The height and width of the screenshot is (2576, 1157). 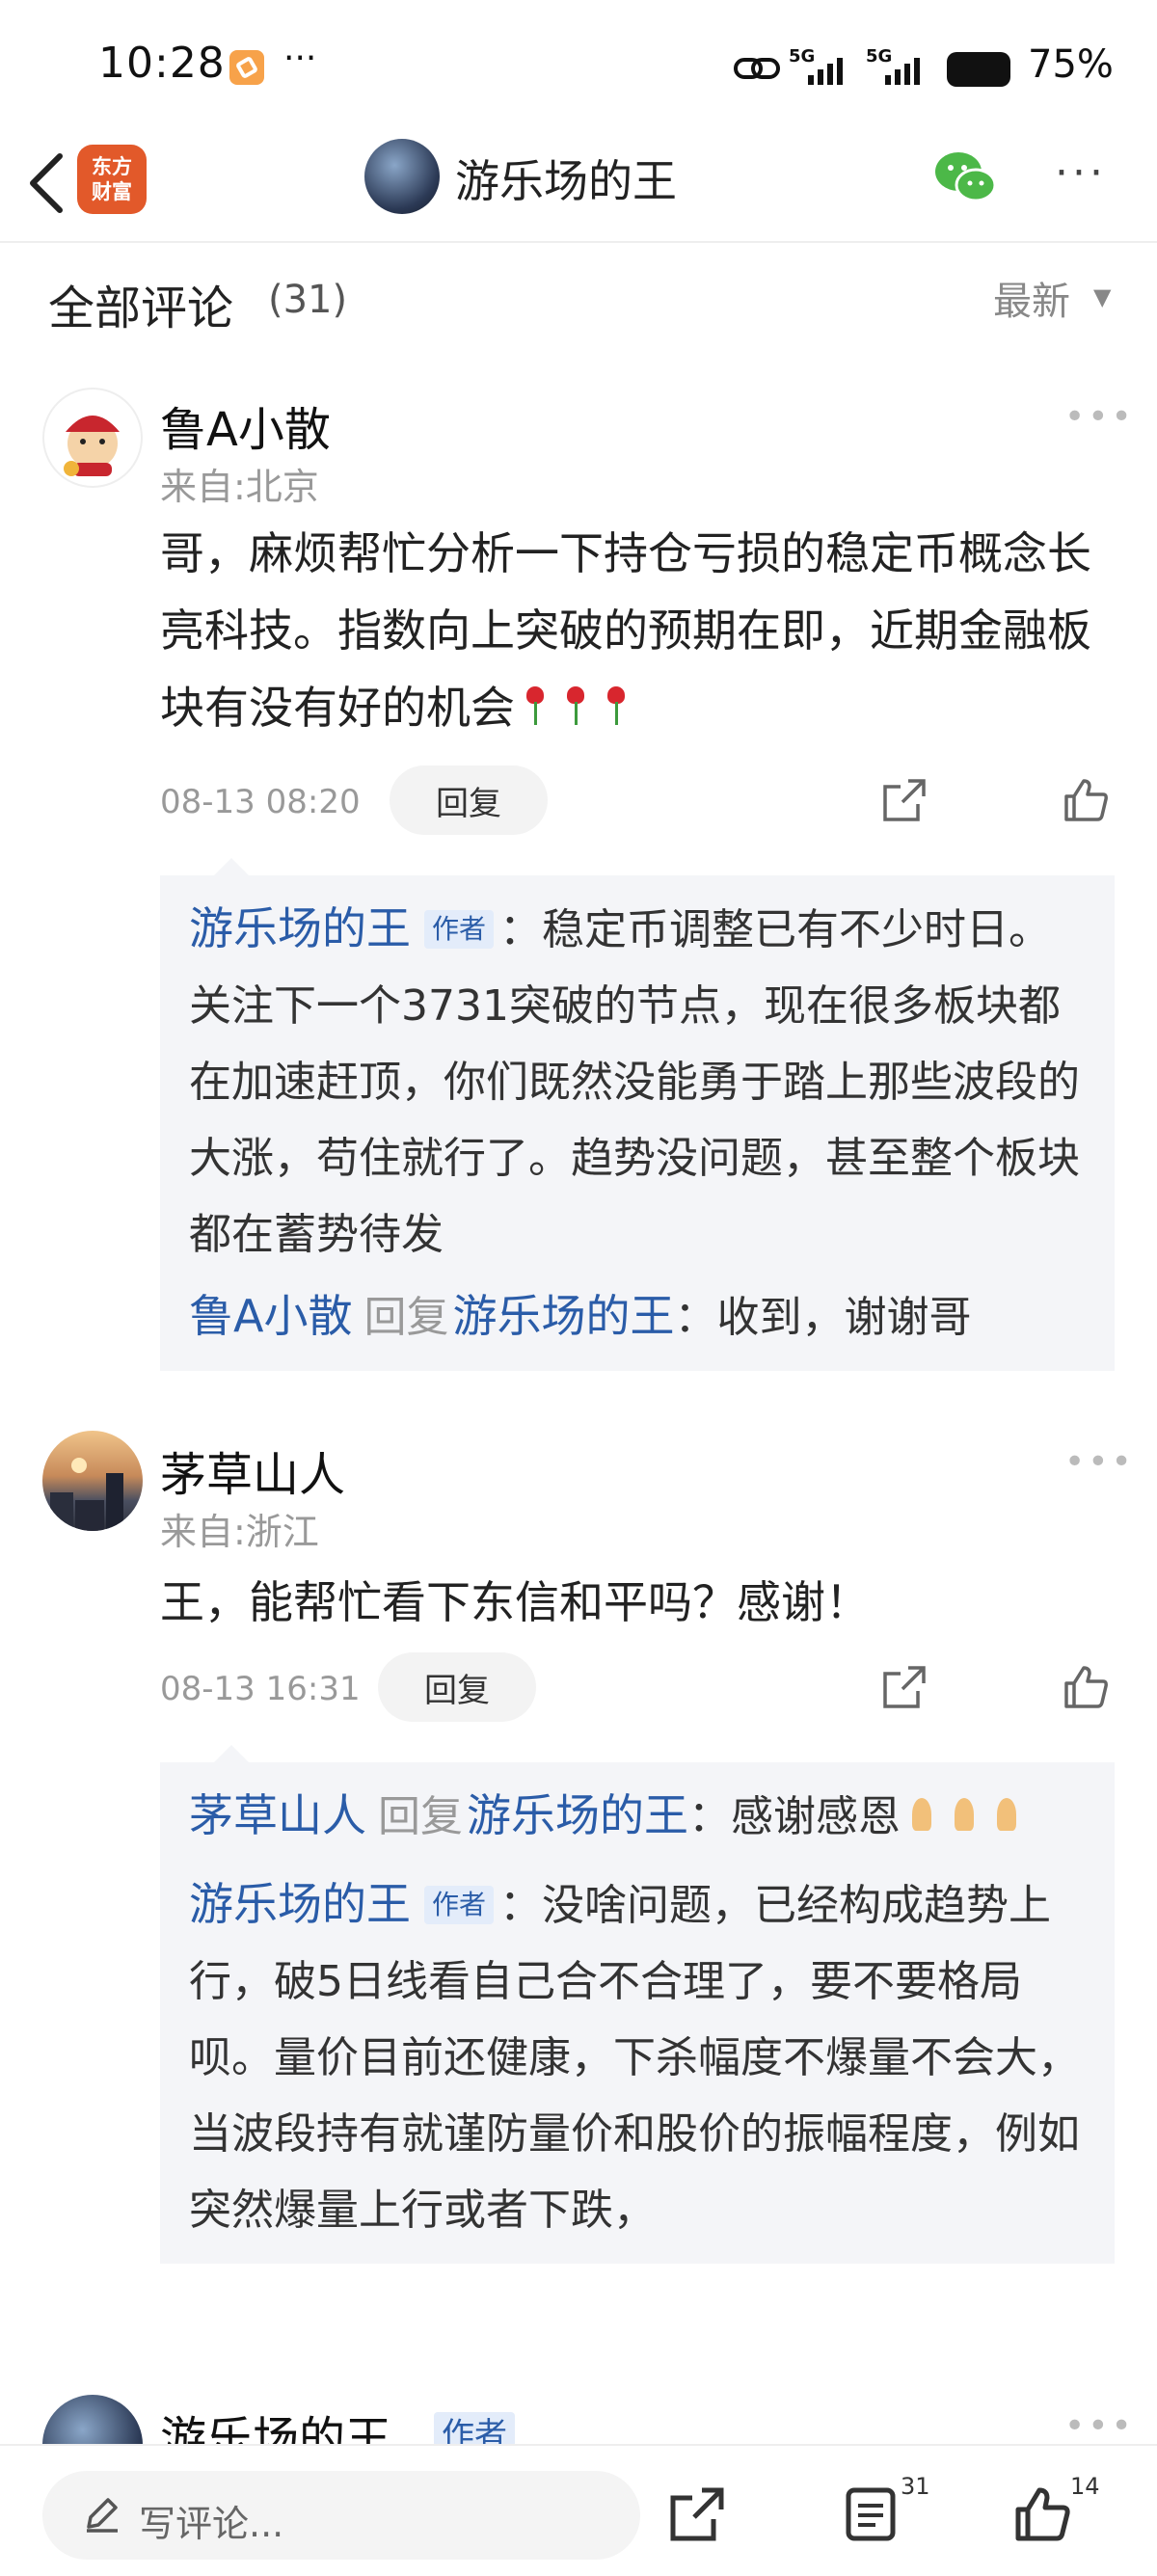 What do you see at coordinates (1081, 173) in the screenshot?
I see `more-menu-icon: ···` at bounding box center [1081, 173].